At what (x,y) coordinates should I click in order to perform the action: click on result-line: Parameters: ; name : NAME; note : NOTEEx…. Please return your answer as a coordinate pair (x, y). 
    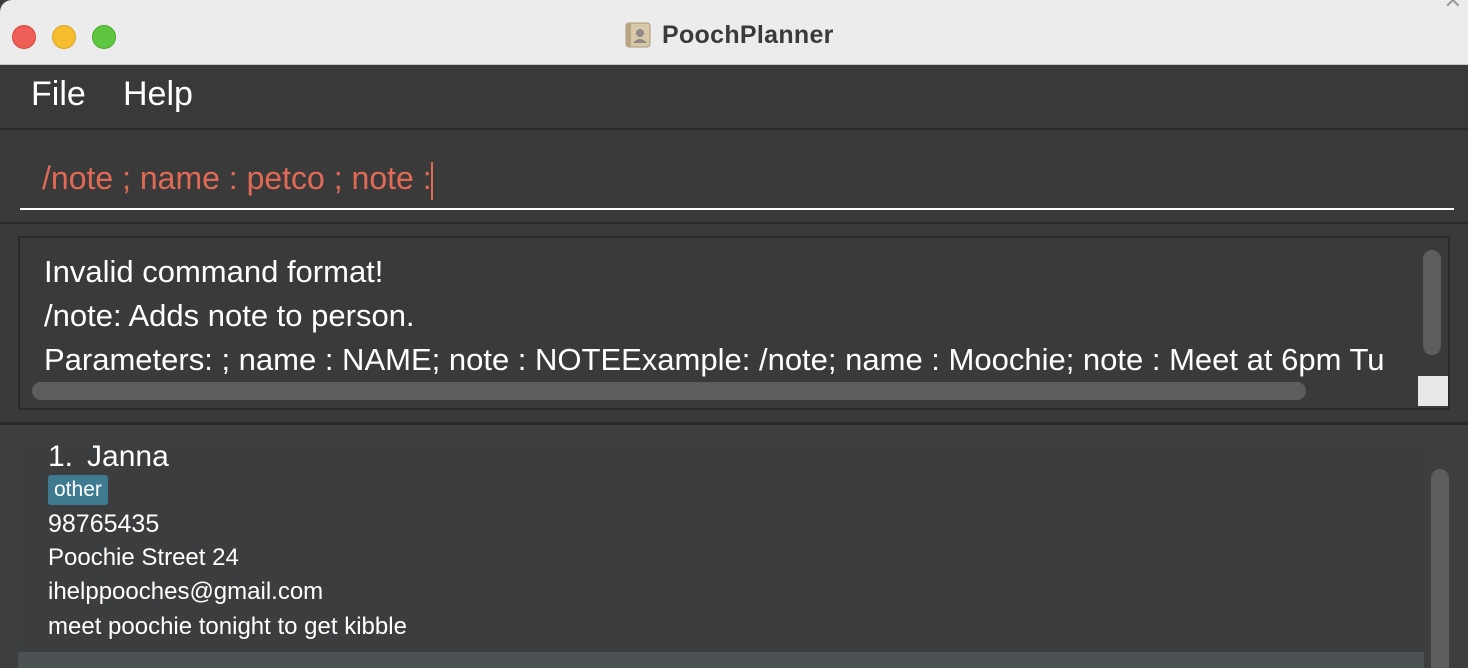
    Looking at the image, I should click on (714, 359).